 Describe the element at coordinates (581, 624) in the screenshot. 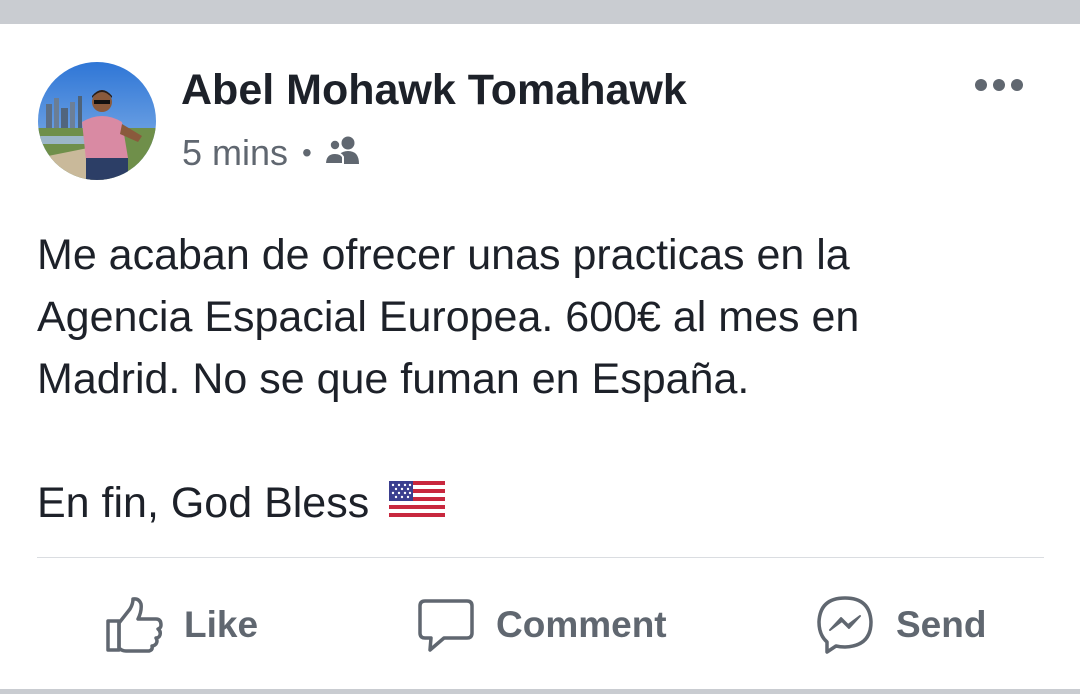

I see `comment-label: Comment` at that location.